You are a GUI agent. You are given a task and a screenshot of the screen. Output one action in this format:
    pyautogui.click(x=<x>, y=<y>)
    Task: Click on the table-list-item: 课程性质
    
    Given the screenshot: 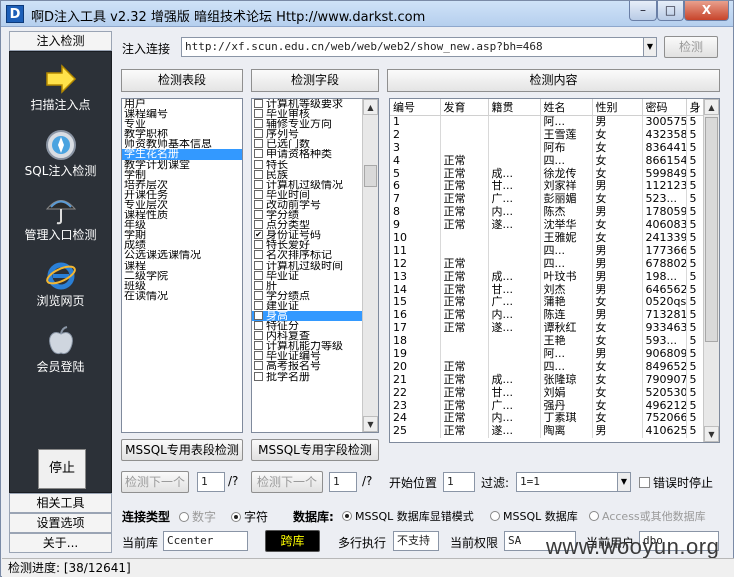 What is the action you would take?
    pyautogui.click(x=182, y=215)
    